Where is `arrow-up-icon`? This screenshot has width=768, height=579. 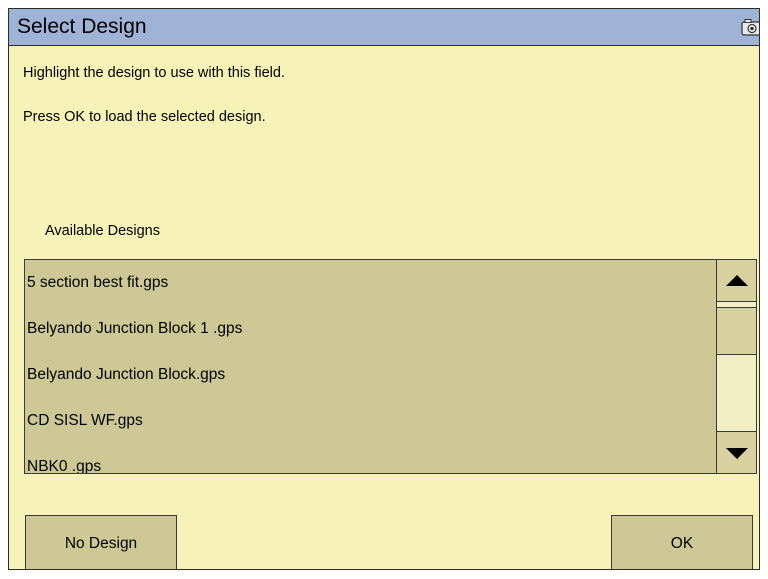 arrow-up-icon is located at coordinates (737, 280).